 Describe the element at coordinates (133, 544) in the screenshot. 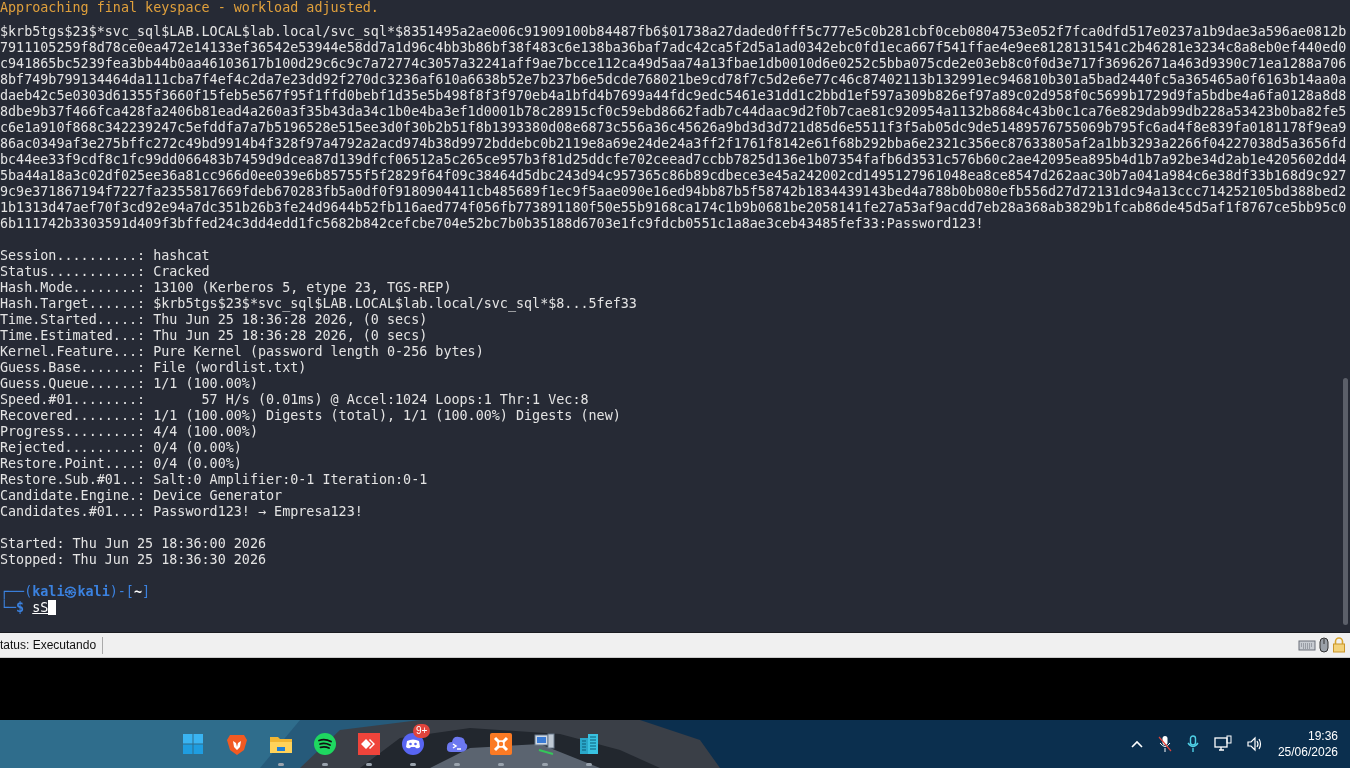

I see `timing-line: Started: Thu Jun 25 18:36:00 2026` at that location.